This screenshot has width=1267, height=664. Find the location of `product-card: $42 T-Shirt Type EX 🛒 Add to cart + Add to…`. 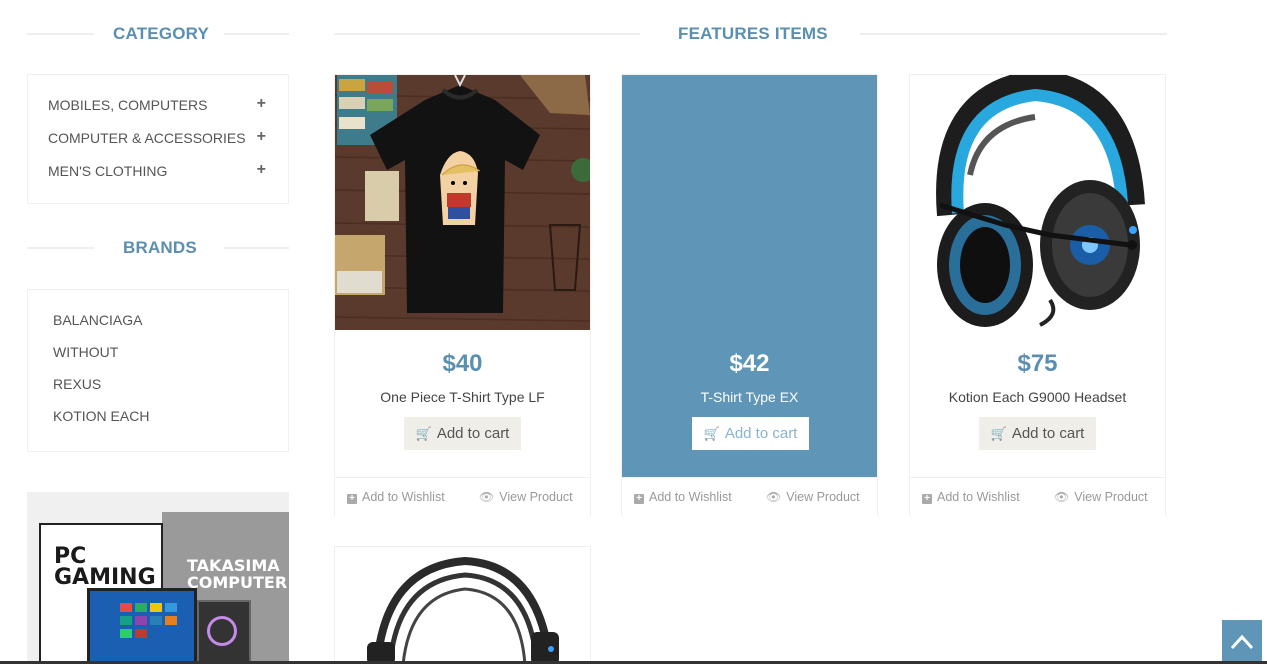

product-card: $42 T-Shirt Type EX 🛒 Add to cart + Add to… is located at coordinates (749, 295).